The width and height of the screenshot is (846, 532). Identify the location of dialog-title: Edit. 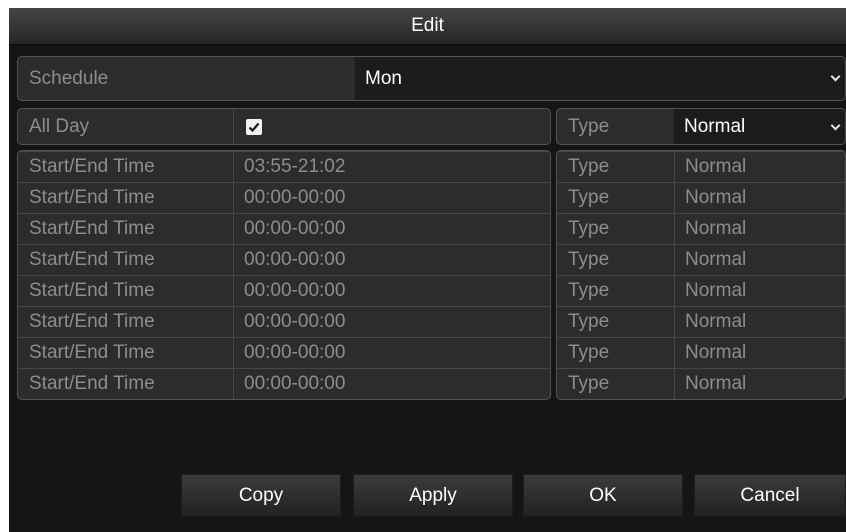
(427, 26).